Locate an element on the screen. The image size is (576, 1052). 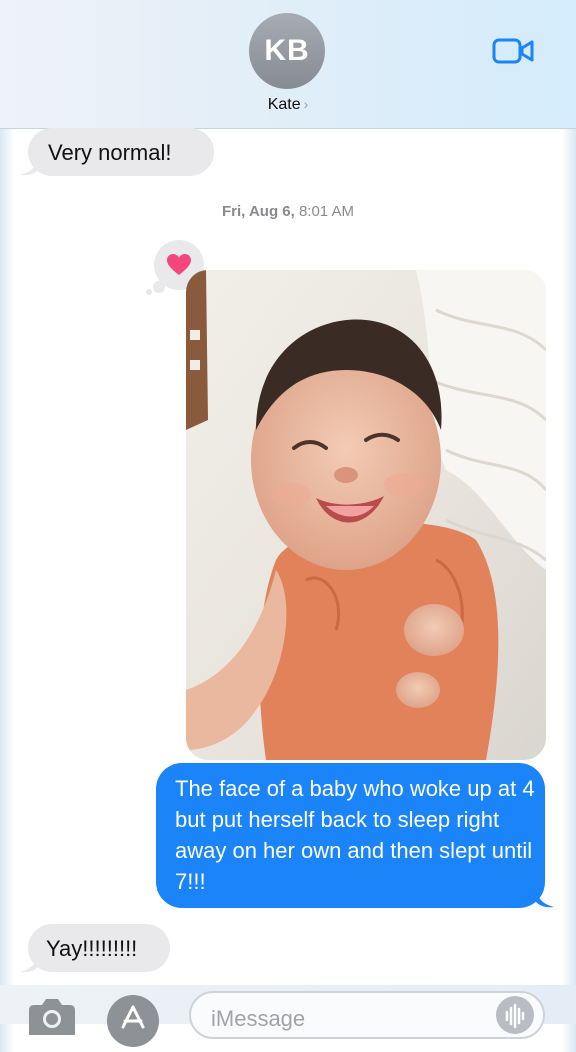
tapback-dot is located at coordinates (149, 292).